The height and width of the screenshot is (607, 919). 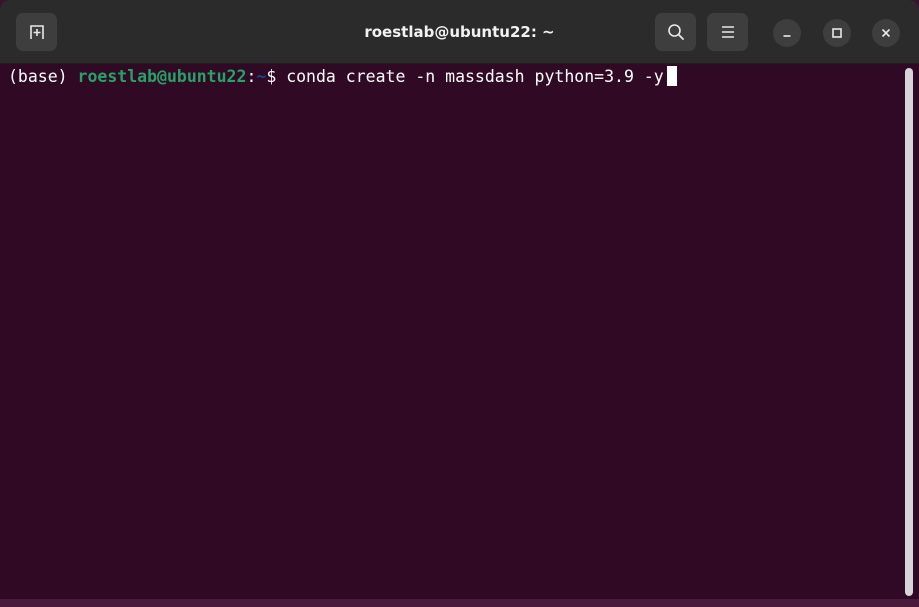 I want to click on text-cursor, so click(x=671, y=76).